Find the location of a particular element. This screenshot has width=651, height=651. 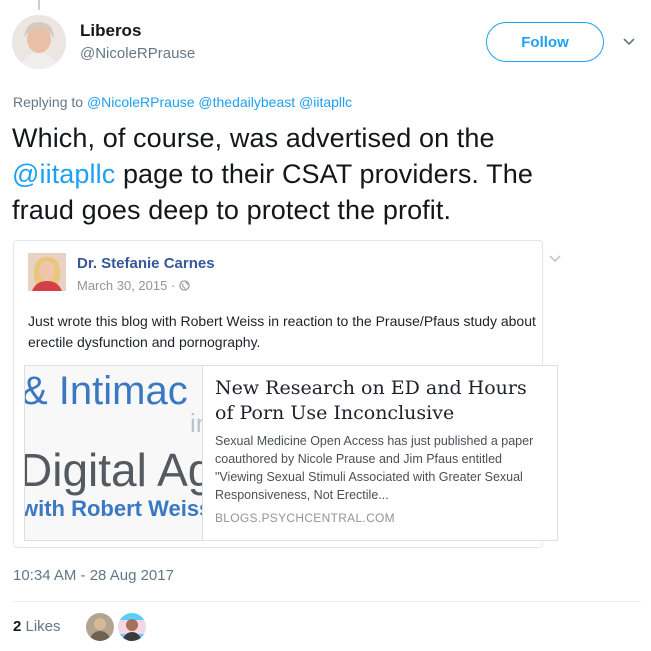

replying-prefix: Replying to is located at coordinates (48, 102).